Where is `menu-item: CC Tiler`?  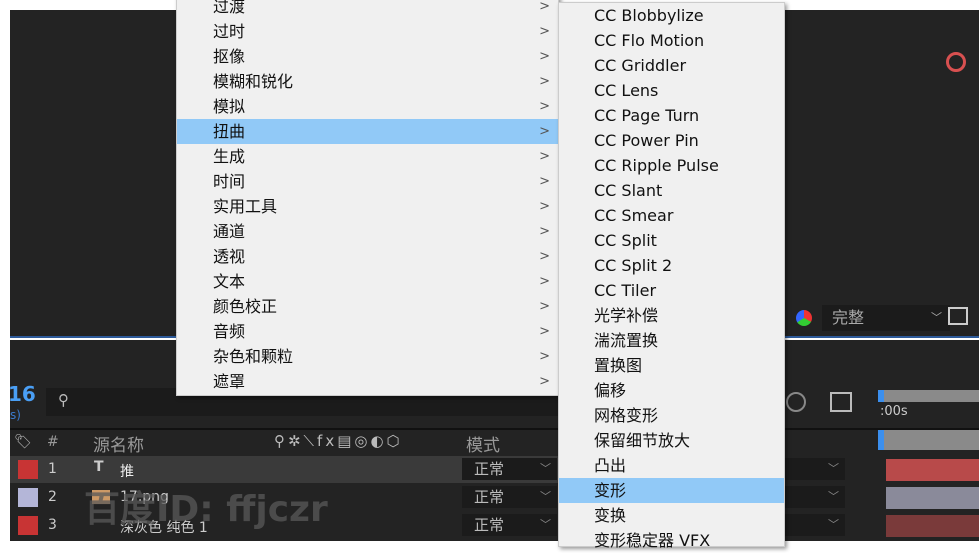 menu-item: CC Tiler is located at coordinates (671, 290).